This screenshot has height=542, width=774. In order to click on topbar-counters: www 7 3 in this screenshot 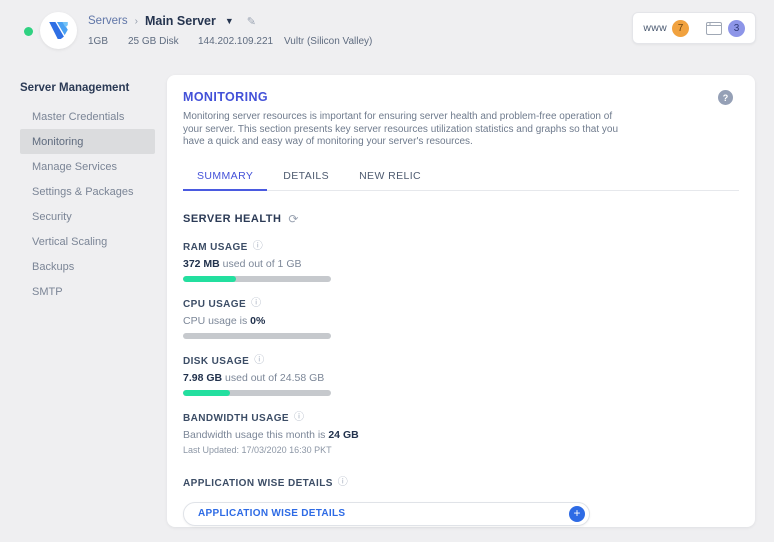, I will do `click(694, 28)`.